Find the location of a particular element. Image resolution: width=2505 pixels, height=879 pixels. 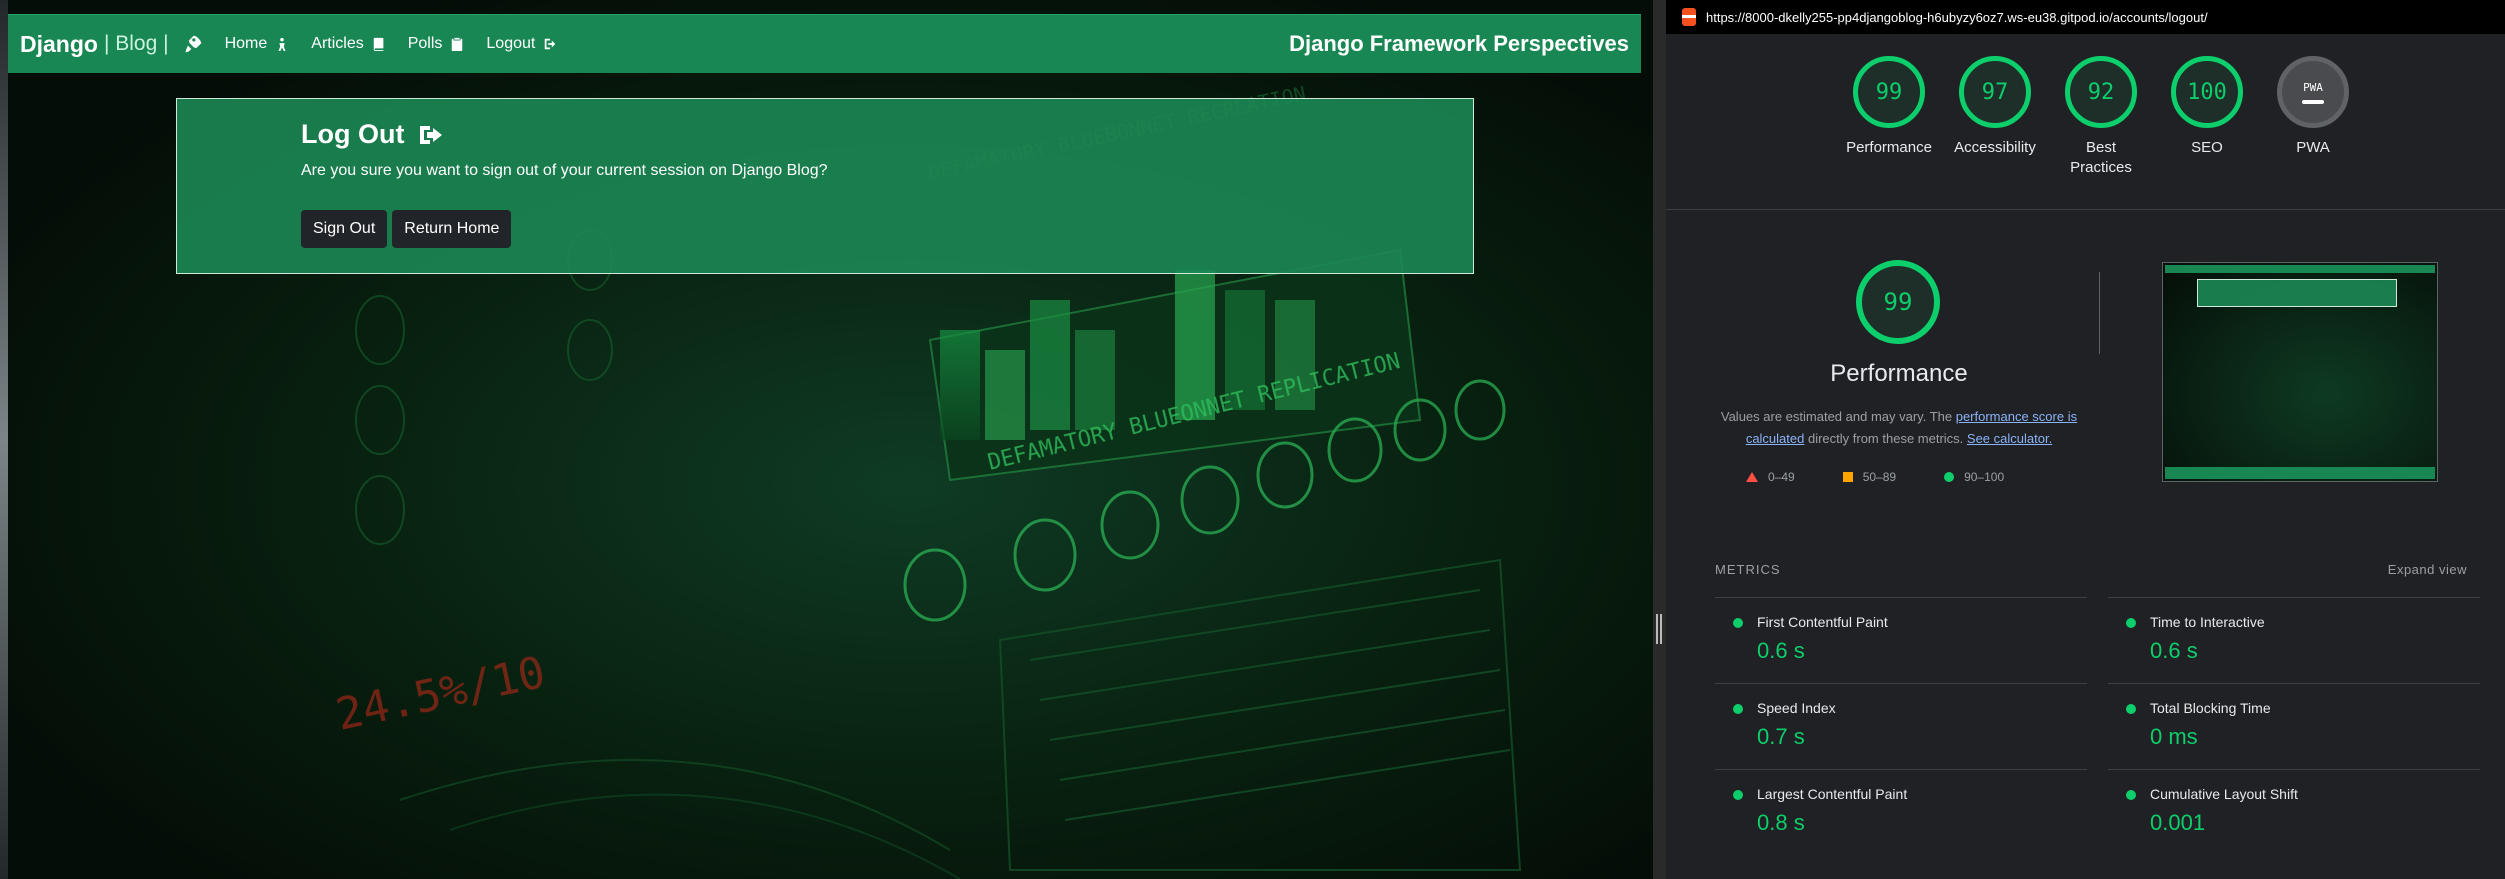

nav-home-label: Home is located at coordinates (246, 43).